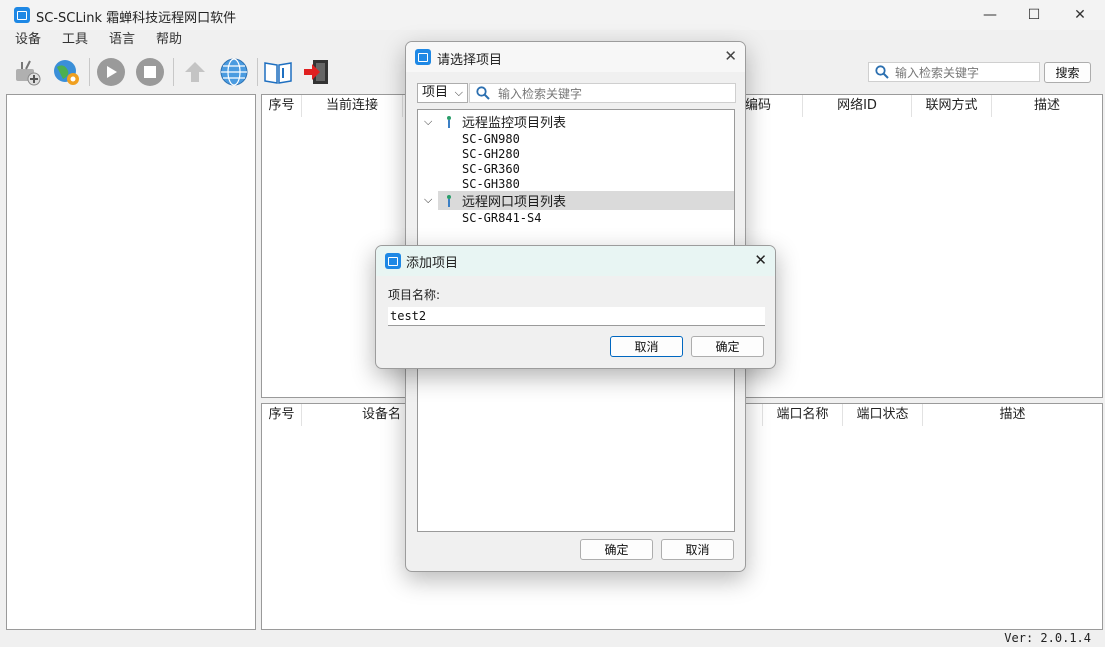  Describe the element at coordinates (773, 106) in the screenshot. I see `col-code: 编码` at that location.